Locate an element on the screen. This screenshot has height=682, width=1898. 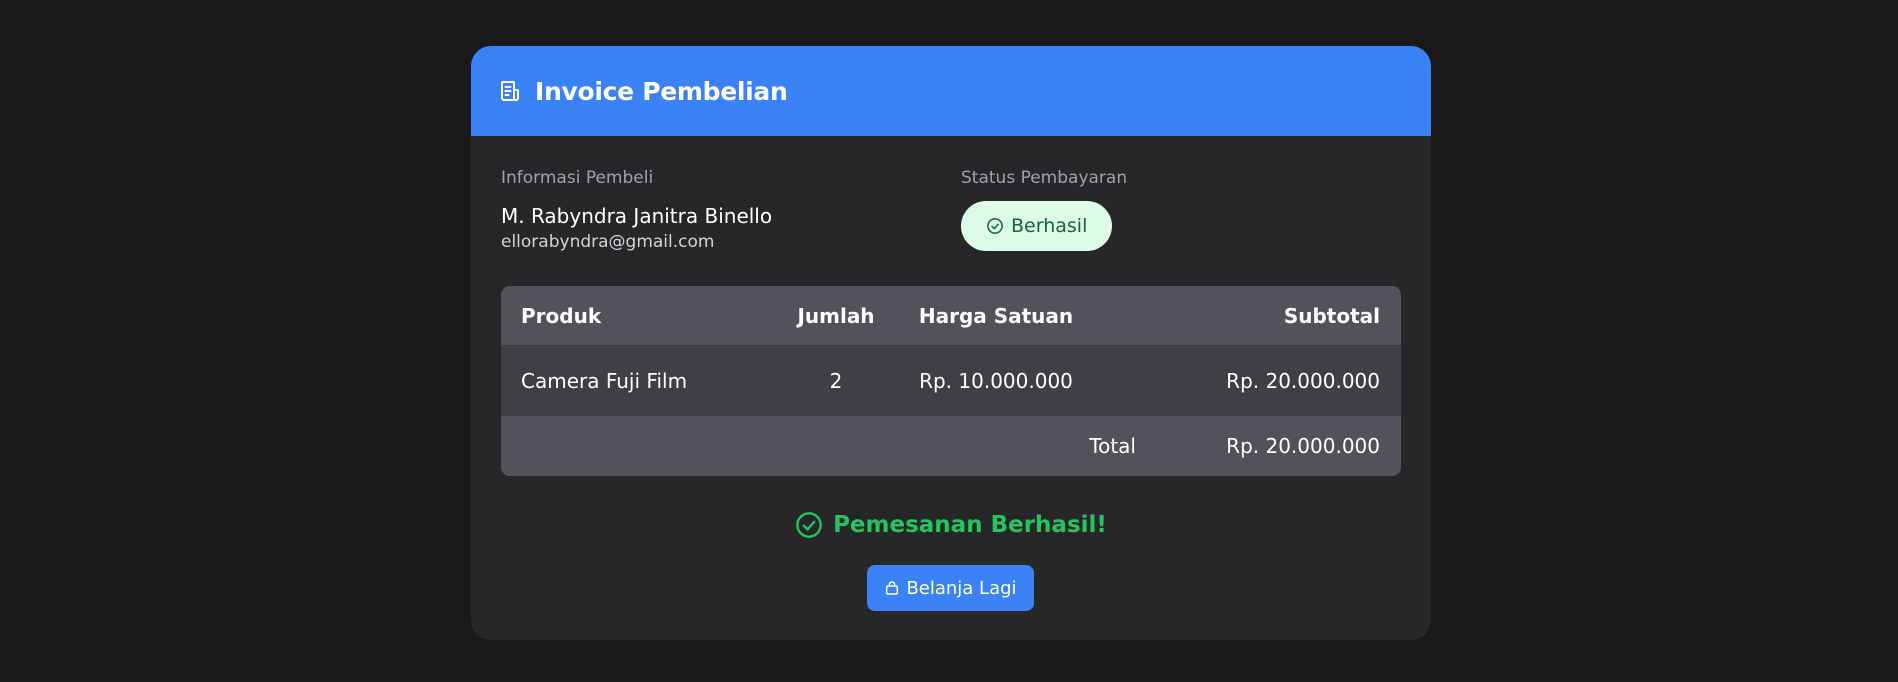
success-text: Pemesanan Berhasil! is located at coordinates (970, 525).